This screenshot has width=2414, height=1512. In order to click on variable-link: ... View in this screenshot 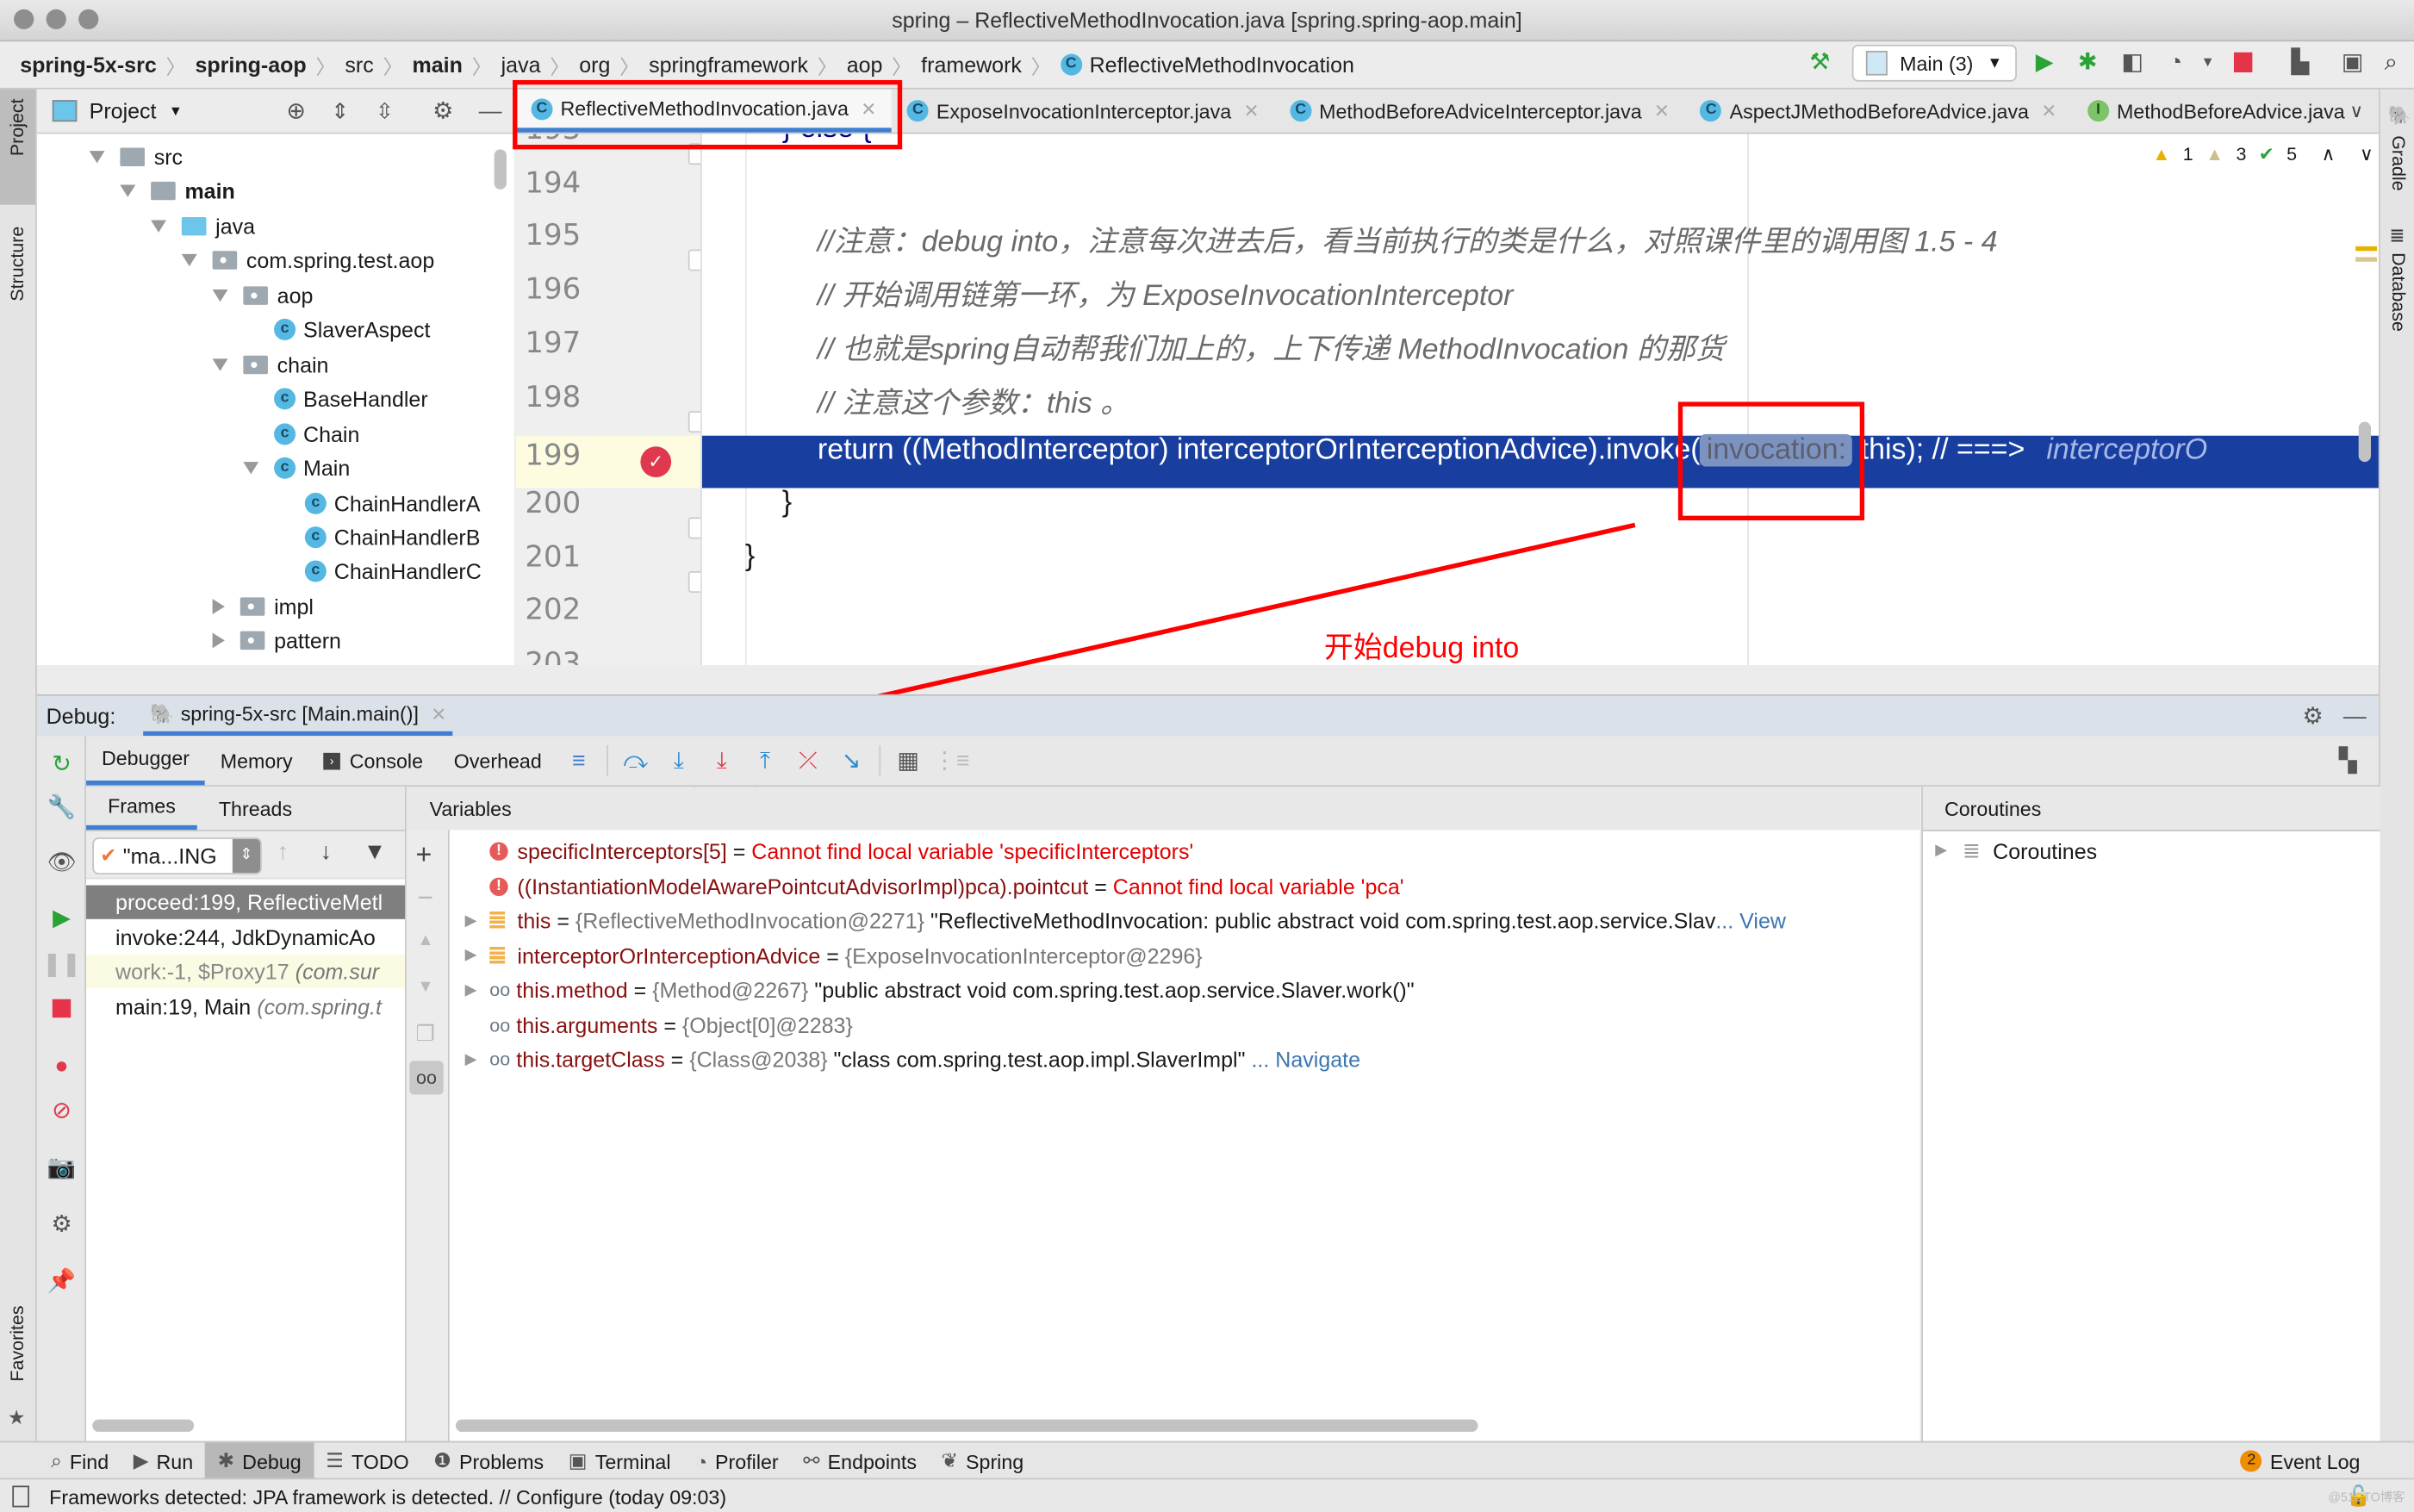, I will do `click(1750, 920)`.